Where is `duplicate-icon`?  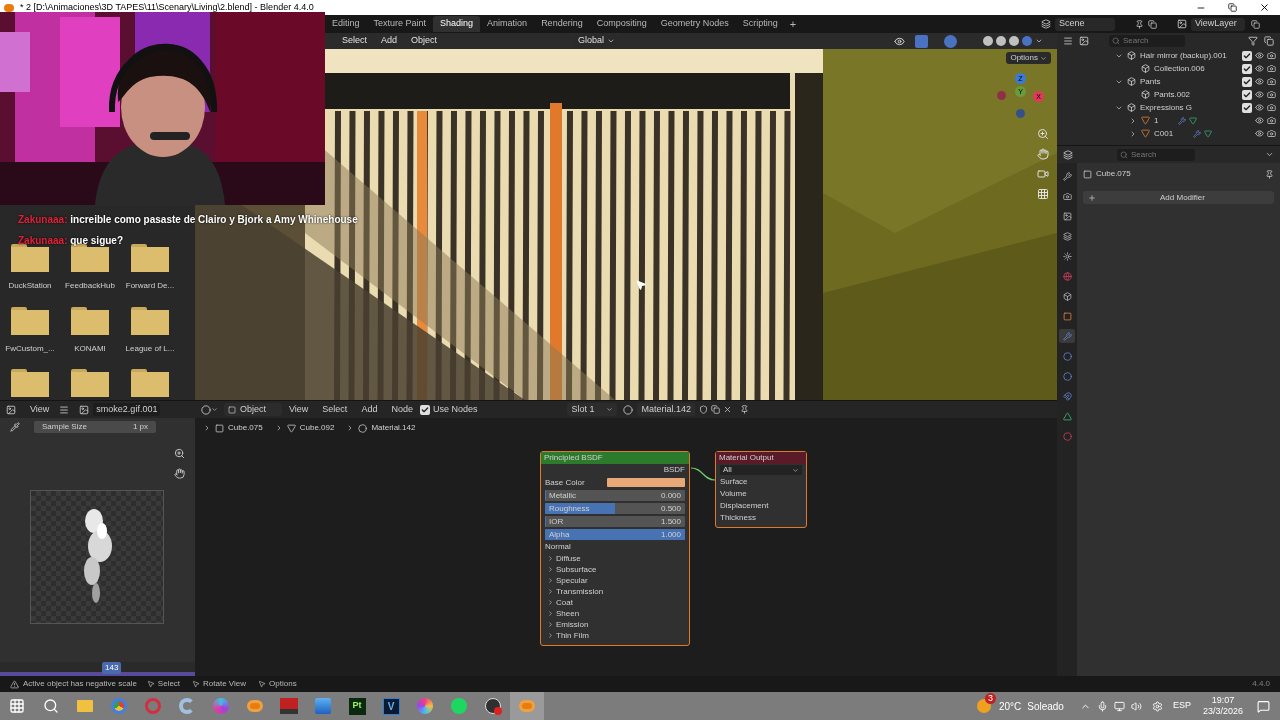
duplicate-icon is located at coordinates (715, 409).